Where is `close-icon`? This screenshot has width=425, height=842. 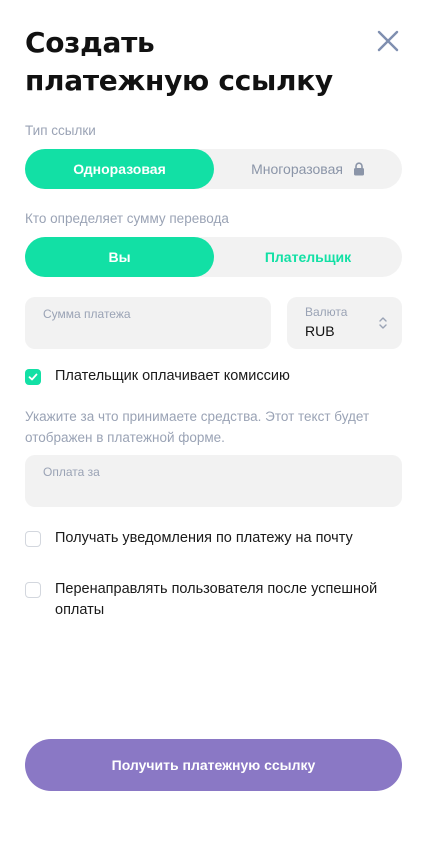 close-icon is located at coordinates (388, 41).